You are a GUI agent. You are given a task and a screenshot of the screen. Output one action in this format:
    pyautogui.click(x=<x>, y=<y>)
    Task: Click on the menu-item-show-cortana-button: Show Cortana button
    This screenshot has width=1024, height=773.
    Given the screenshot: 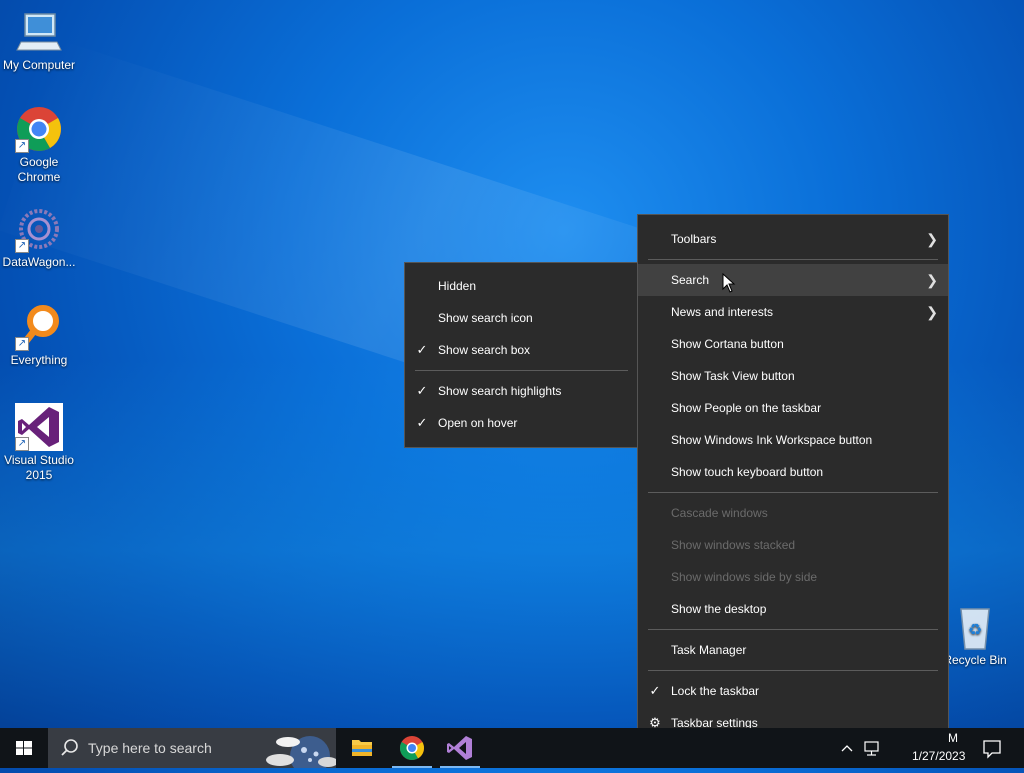 What is the action you would take?
    pyautogui.click(x=793, y=344)
    